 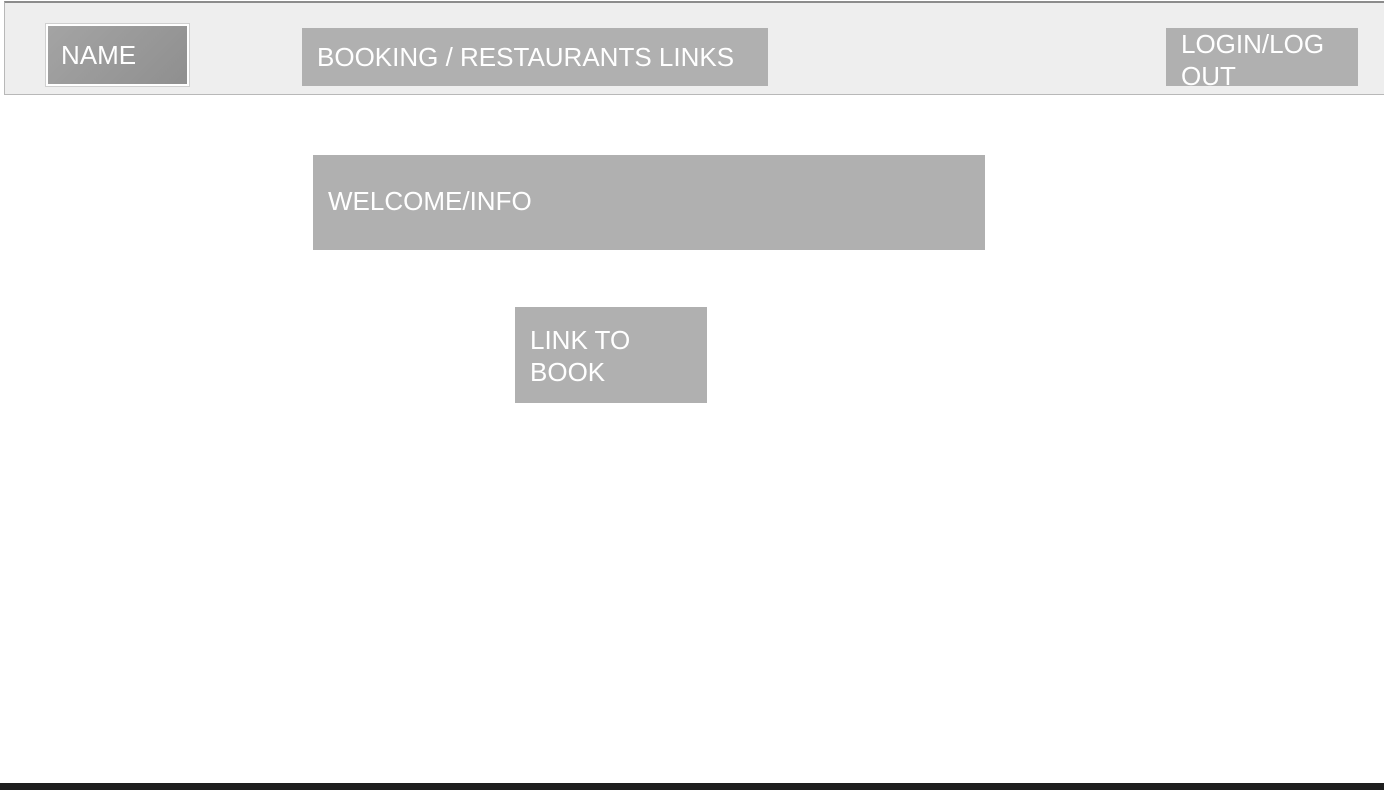 I want to click on login-logout-label-line2: OUT, so click(x=1208, y=76).